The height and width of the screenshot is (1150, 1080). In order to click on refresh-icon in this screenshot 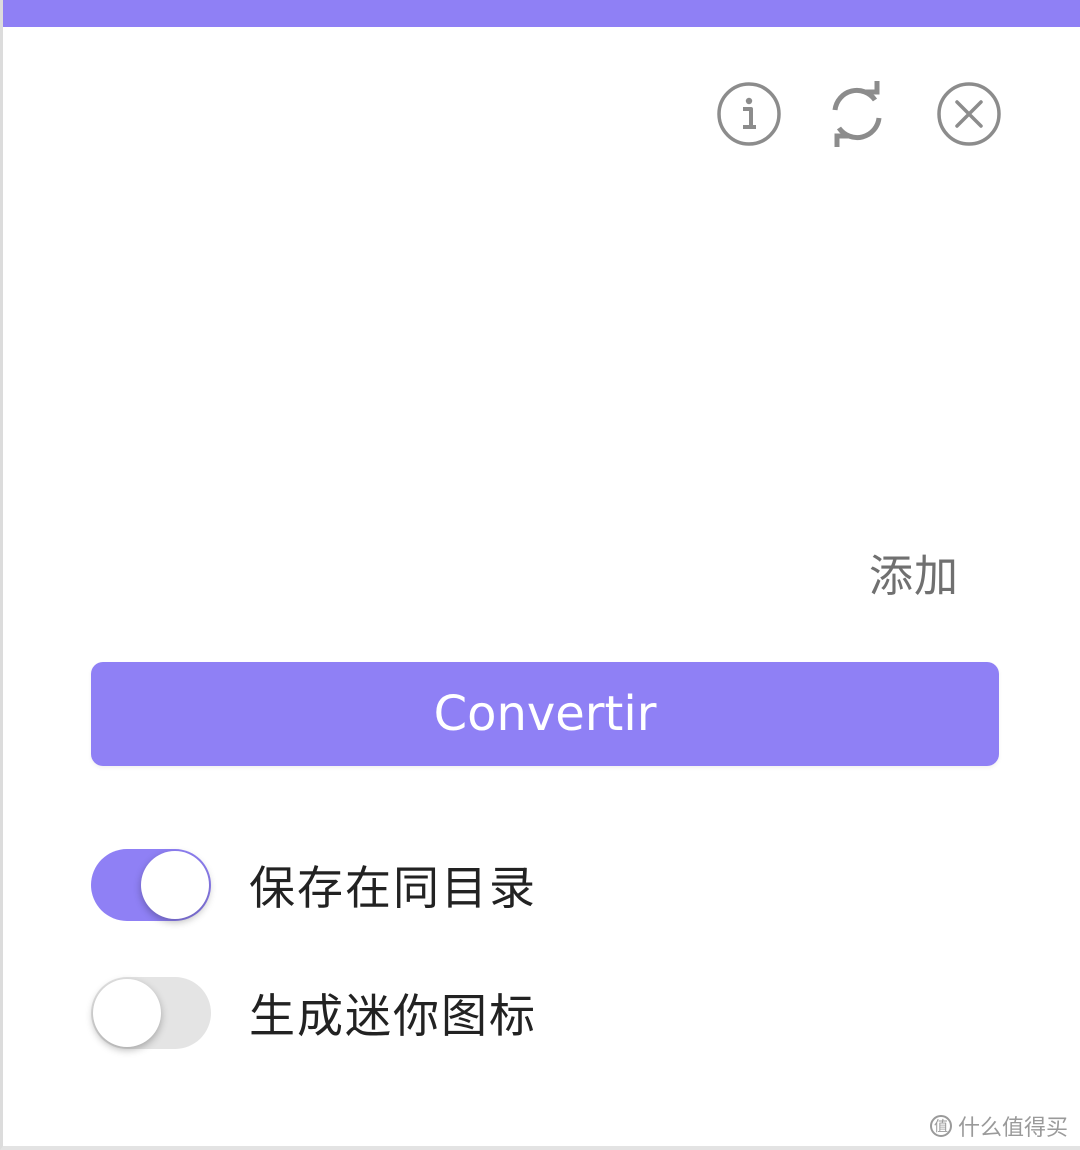, I will do `click(857, 114)`.